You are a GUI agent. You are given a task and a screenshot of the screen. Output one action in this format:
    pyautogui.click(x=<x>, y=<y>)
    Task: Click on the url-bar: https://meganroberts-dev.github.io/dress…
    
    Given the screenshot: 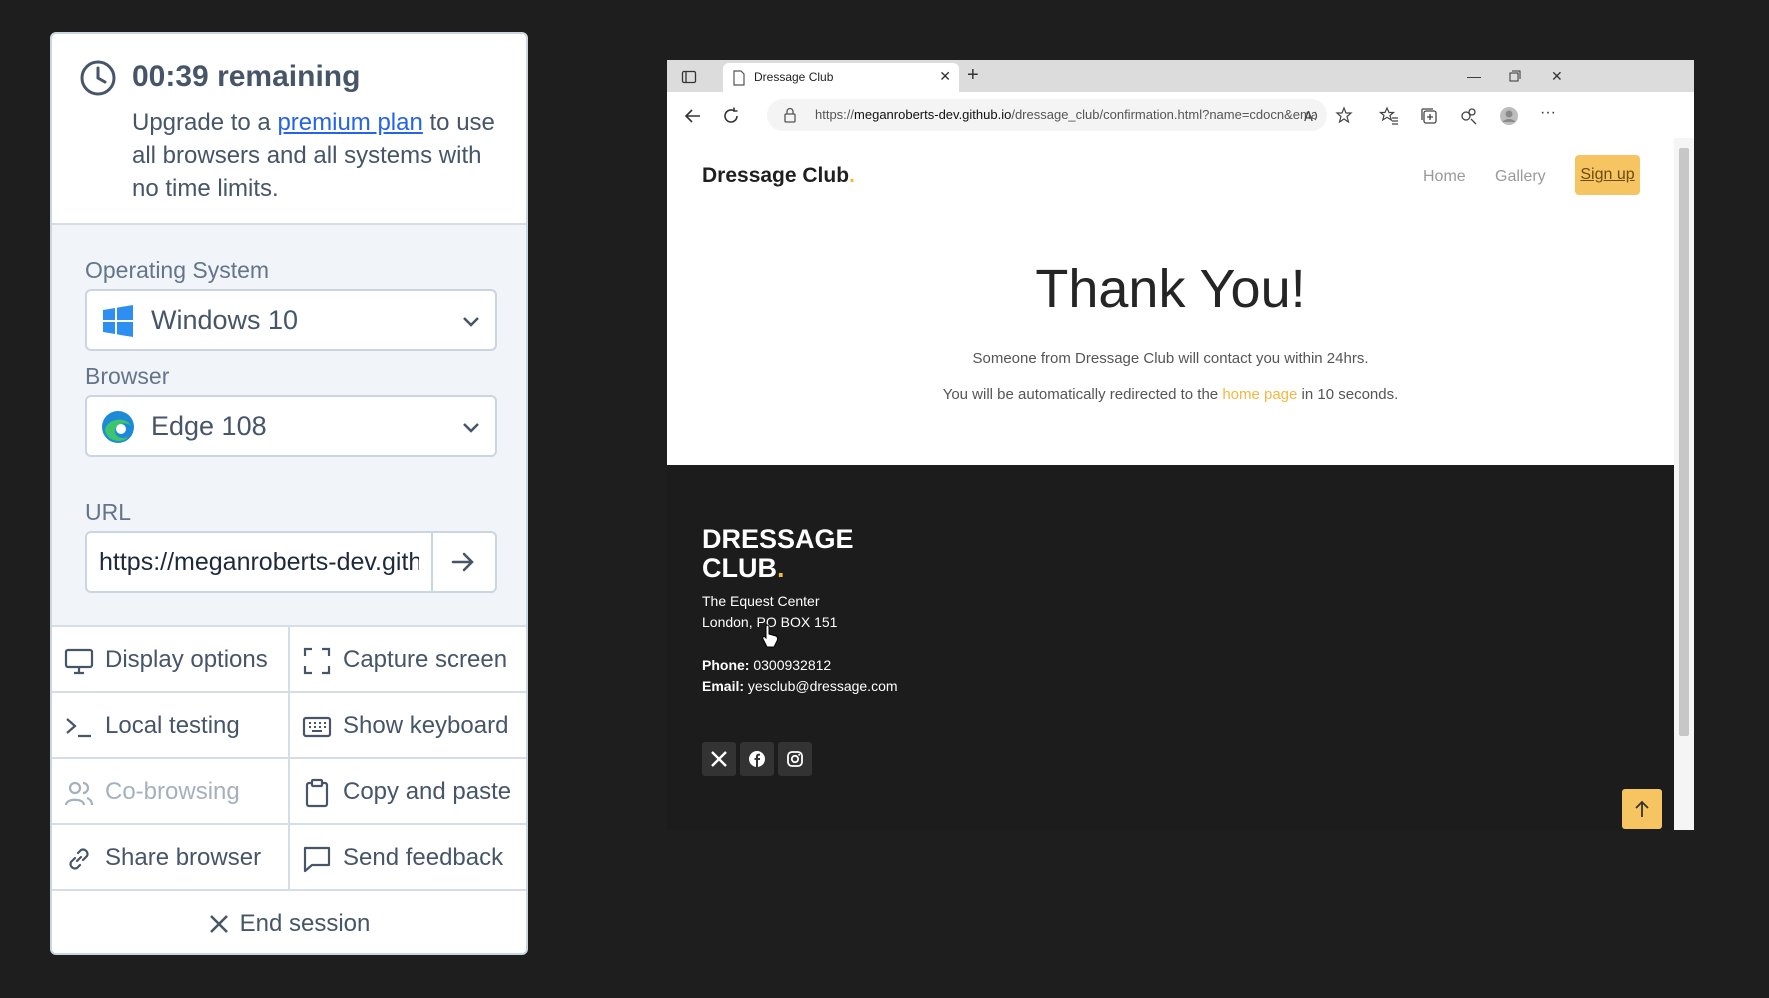 What is the action you would take?
    pyautogui.click(x=1047, y=115)
    